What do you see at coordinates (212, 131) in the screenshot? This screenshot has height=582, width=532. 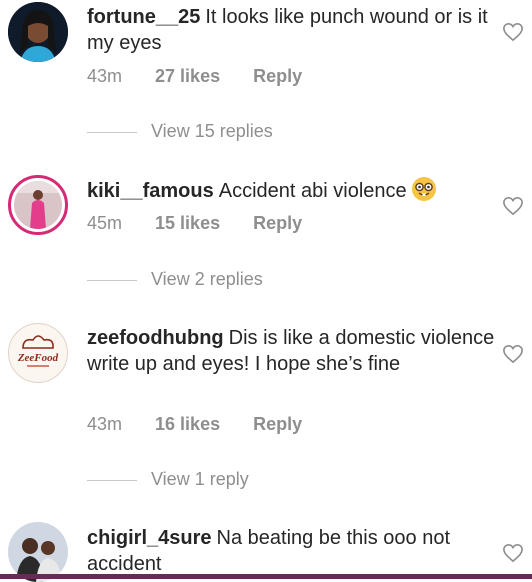 I see `view-replies-label: View 15 replies` at bounding box center [212, 131].